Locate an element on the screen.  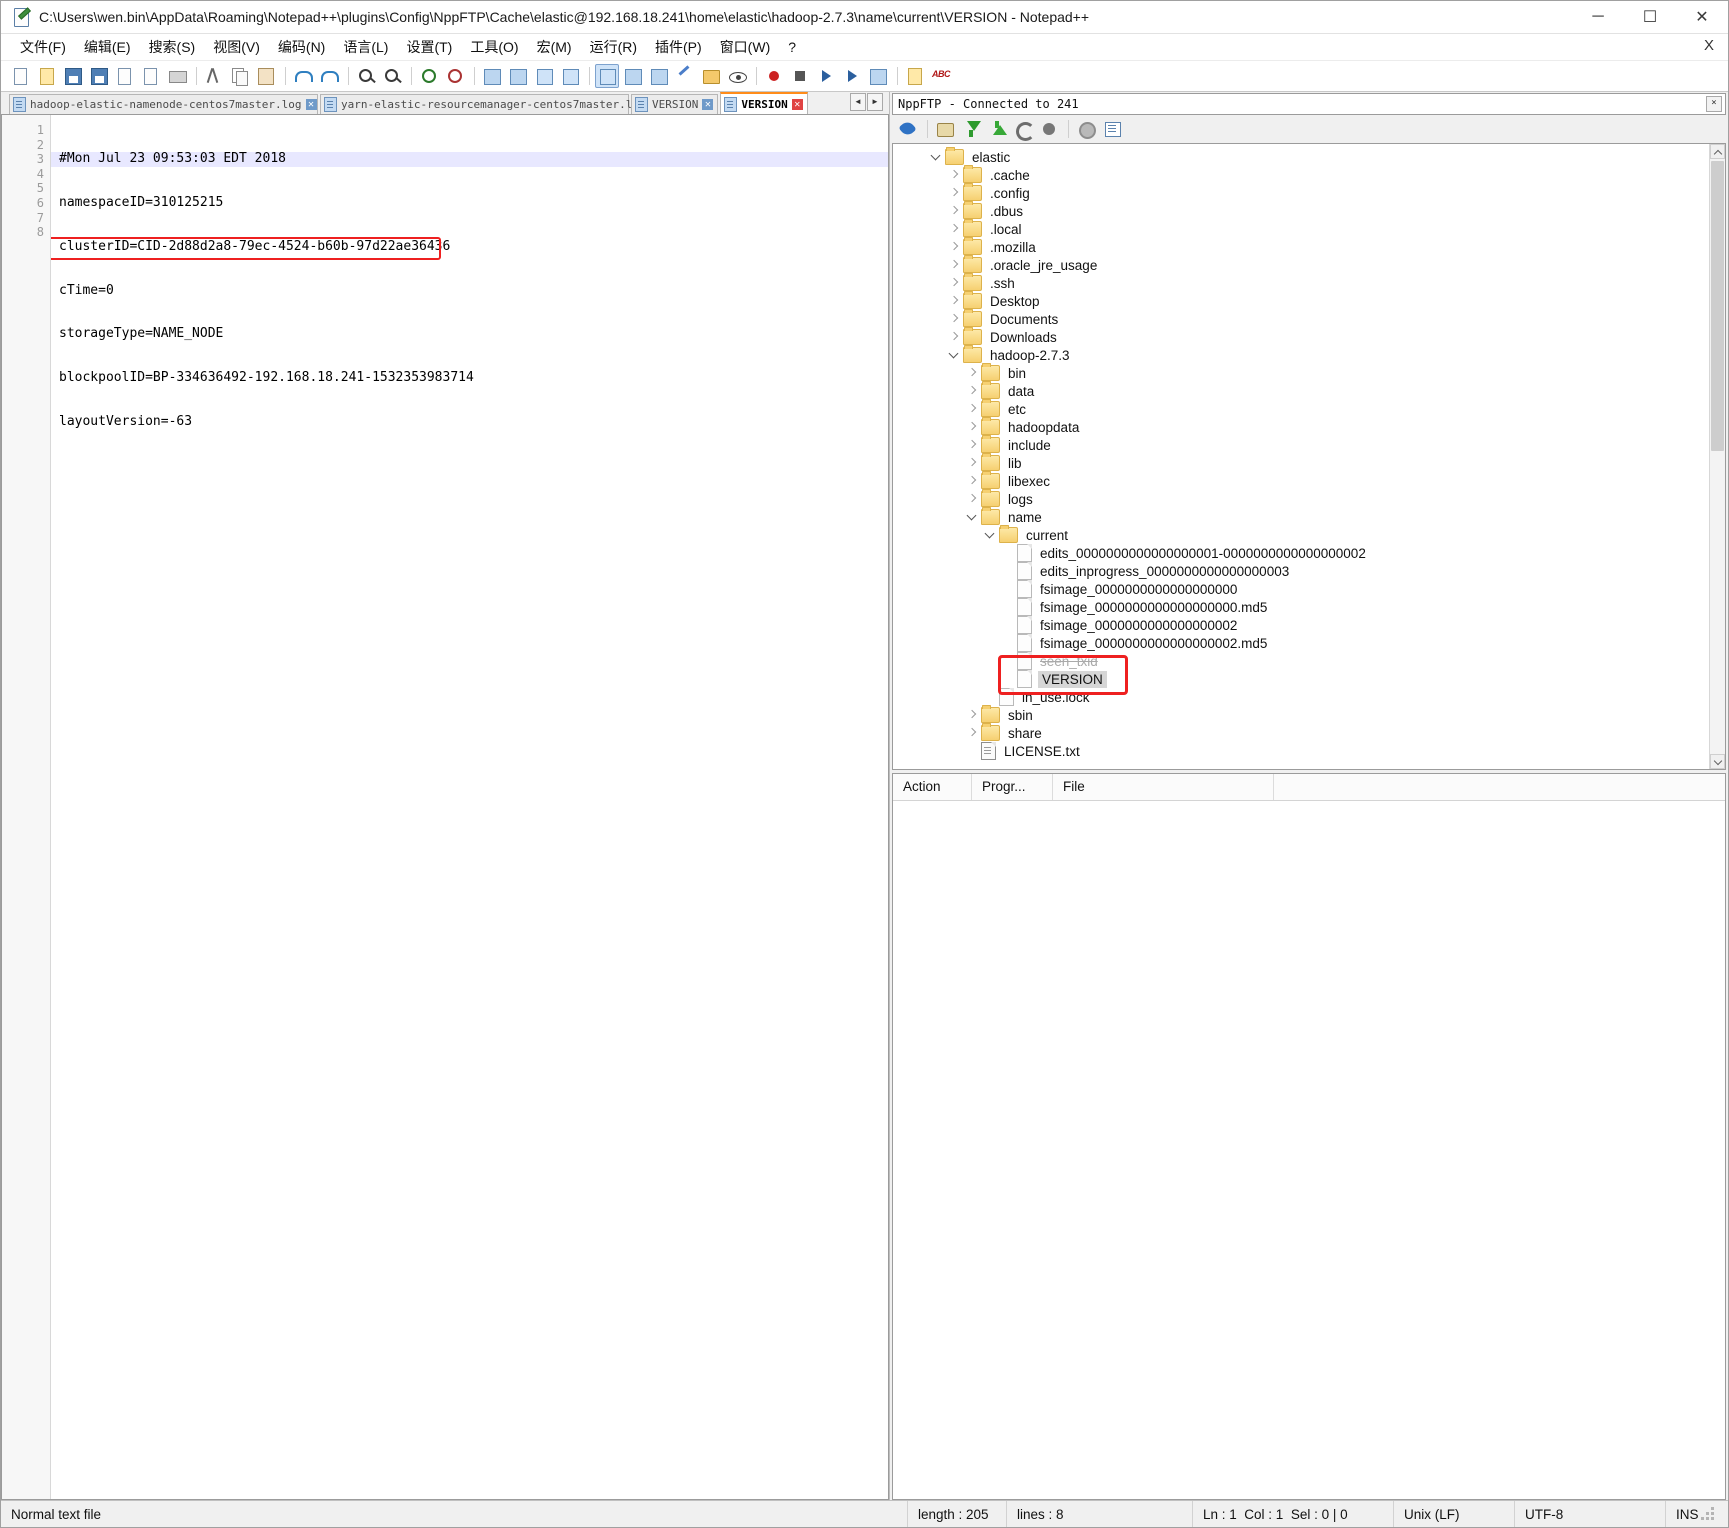
menu-item-plugins: 插件(P) is located at coordinates (678, 47).